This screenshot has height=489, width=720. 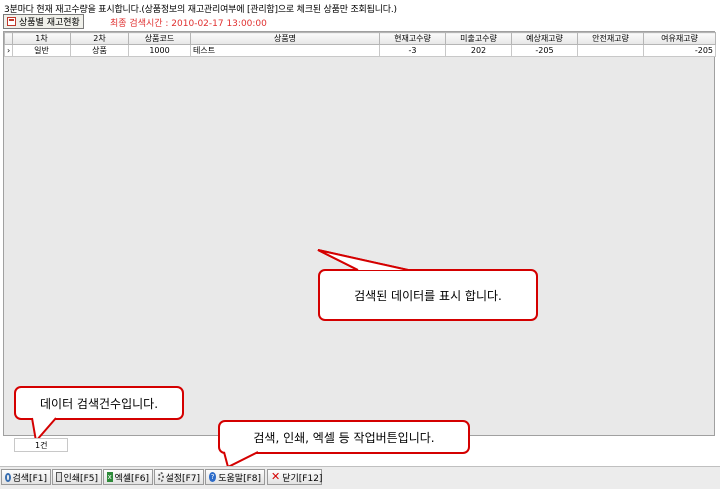 I want to click on column-header: 상품코드, so click(x=159, y=38).